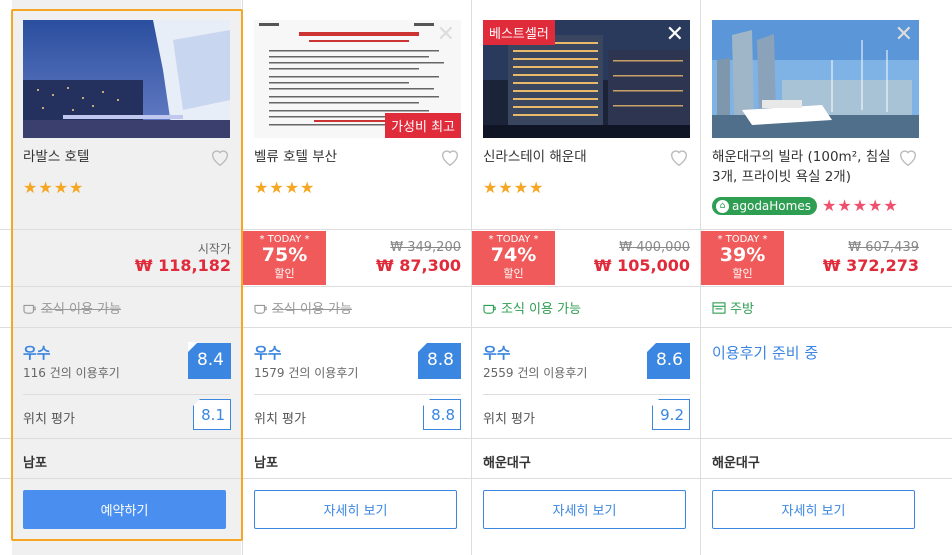 This screenshot has height=555, width=952. I want to click on hotel-photo: ✕, so click(815, 79).